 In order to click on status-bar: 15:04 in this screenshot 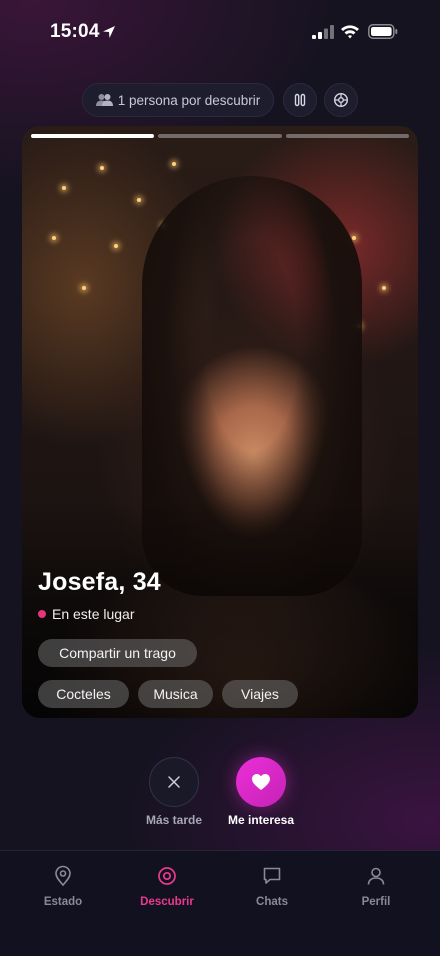, I will do `click(220, 32)`.